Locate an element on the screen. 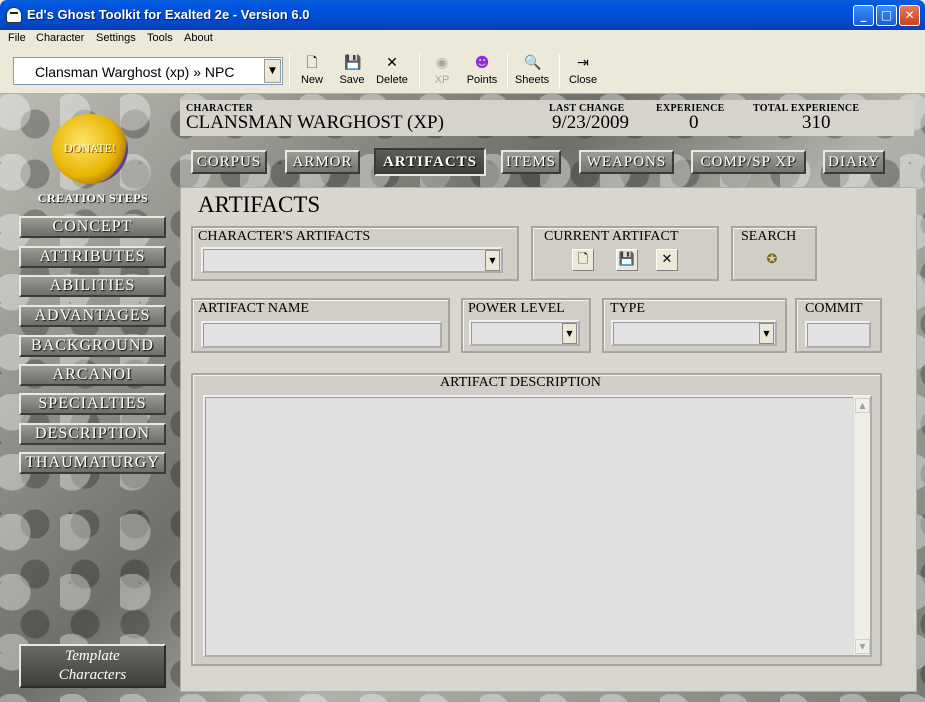 The width and height of the screenshot is (925, 702). save-button: 💾 Save is located at coordinates (352, 71).